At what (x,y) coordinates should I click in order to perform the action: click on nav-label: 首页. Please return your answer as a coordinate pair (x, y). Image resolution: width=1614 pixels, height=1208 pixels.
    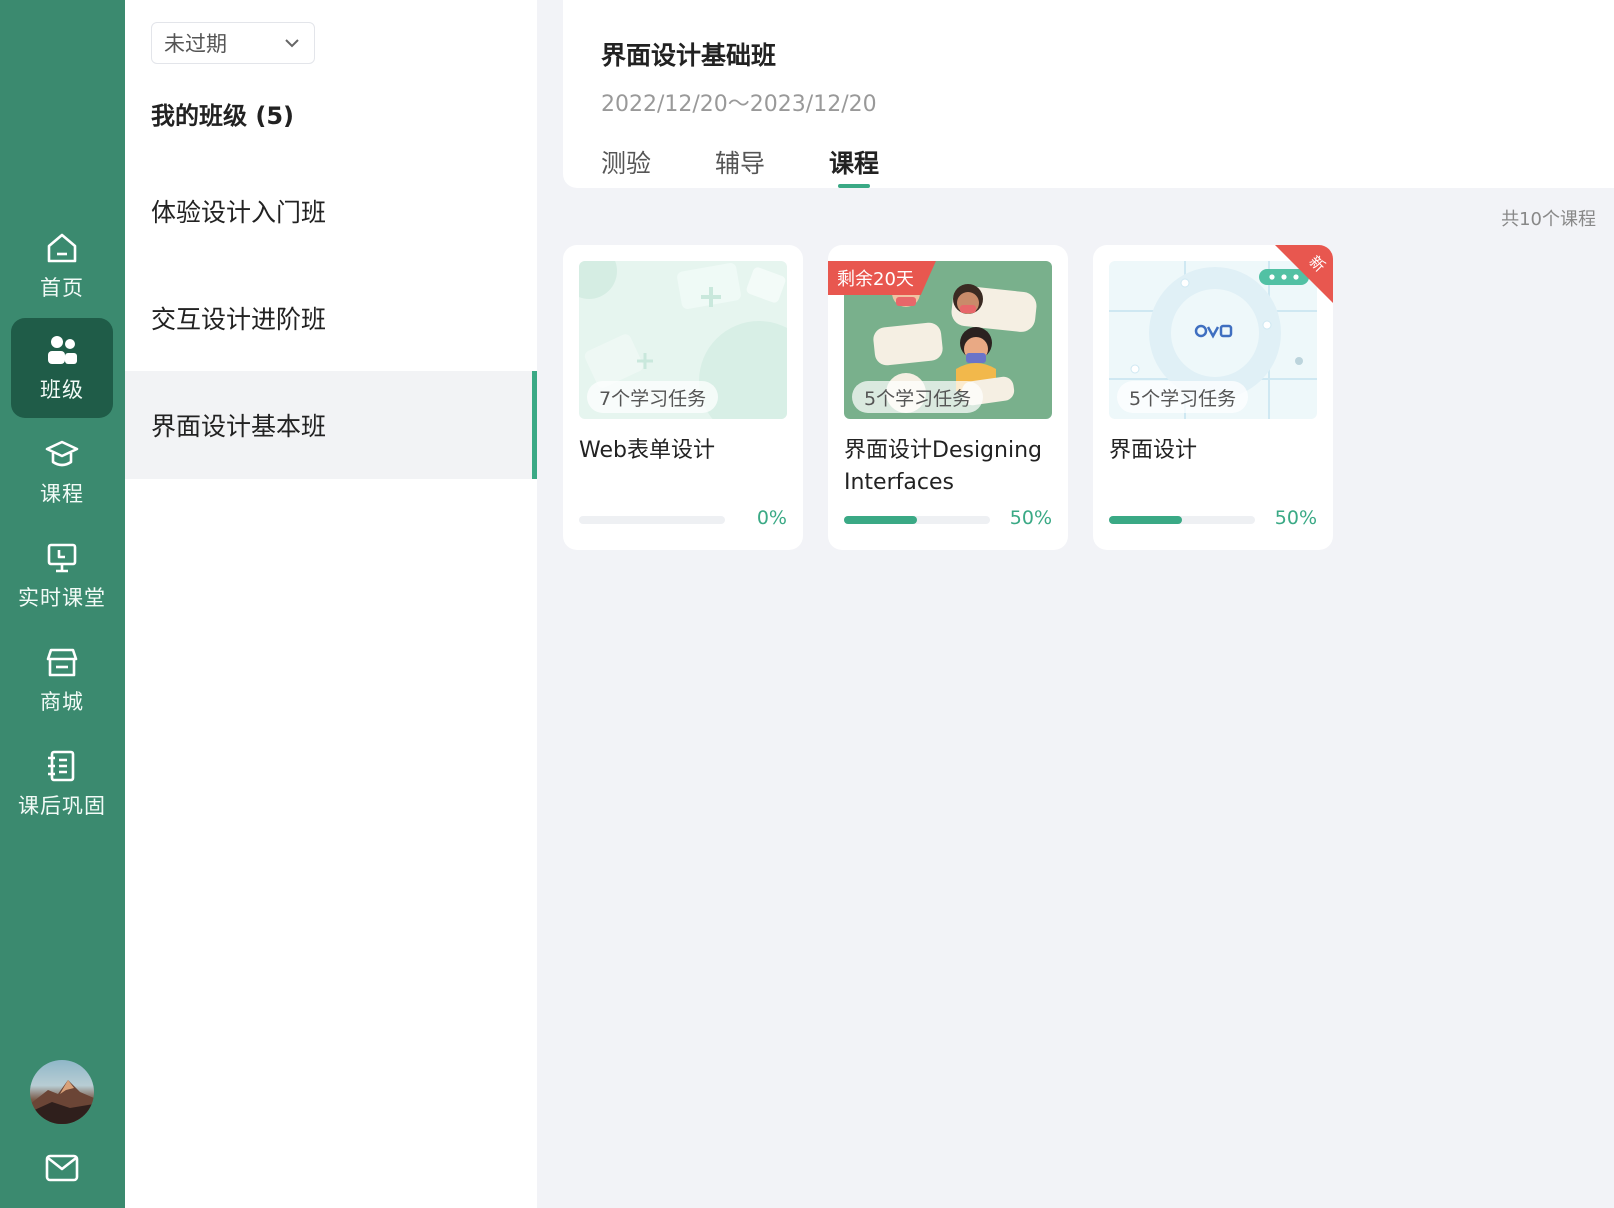
    Looking at the image, I should click on (62, 288).